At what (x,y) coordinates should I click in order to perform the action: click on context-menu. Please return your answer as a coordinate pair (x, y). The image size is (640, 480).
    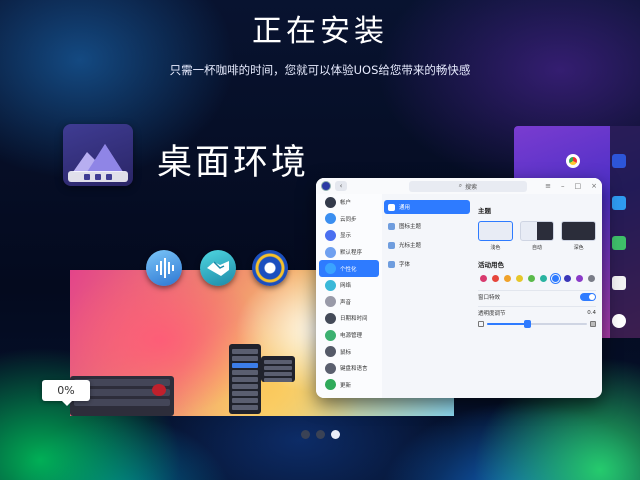
    Looking at the image, I should click on (245, 379).